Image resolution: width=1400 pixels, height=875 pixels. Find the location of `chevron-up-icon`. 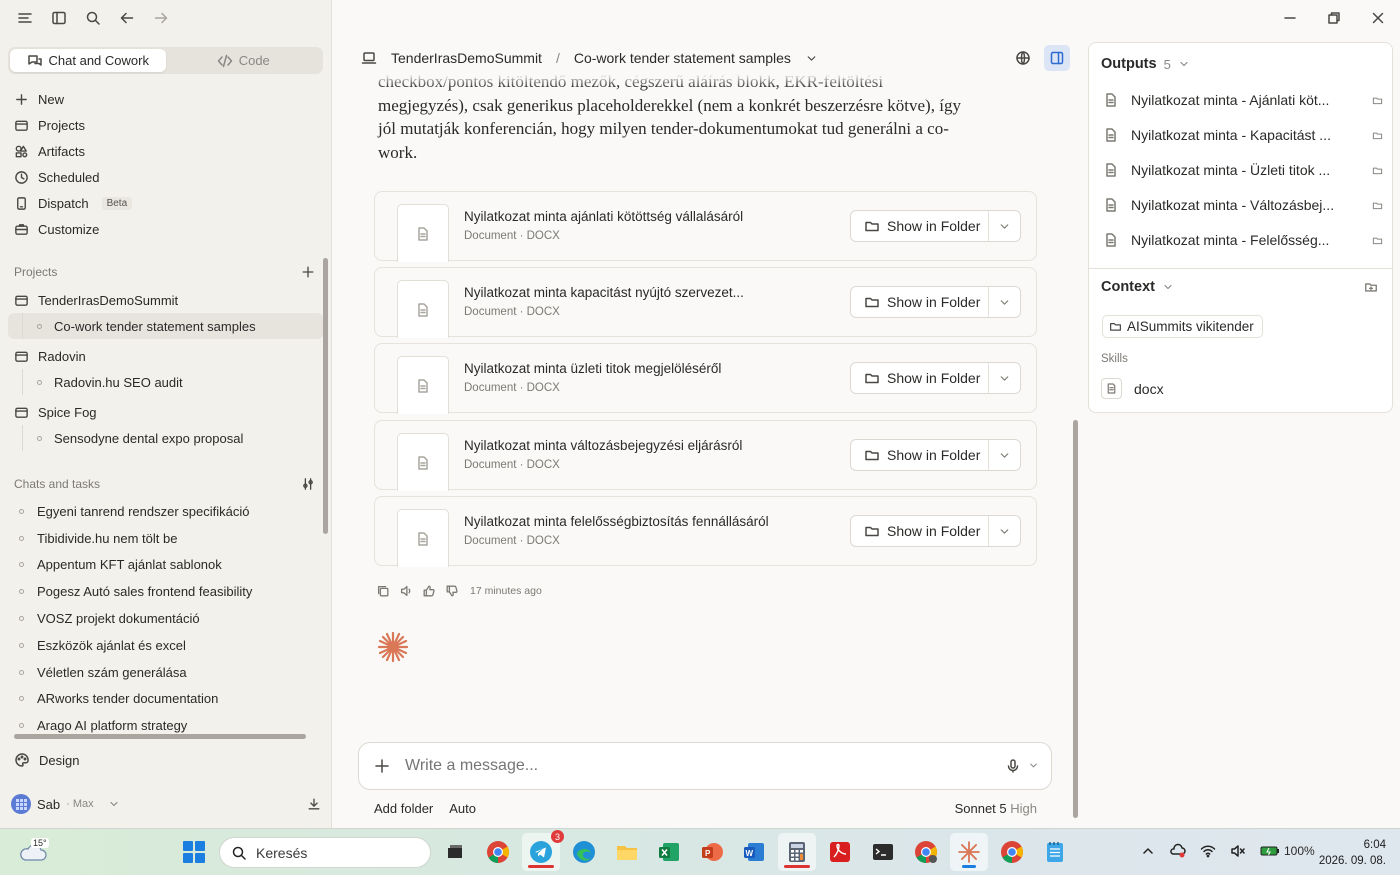

chevron-up-icon is located at coordinates (1148, 851).